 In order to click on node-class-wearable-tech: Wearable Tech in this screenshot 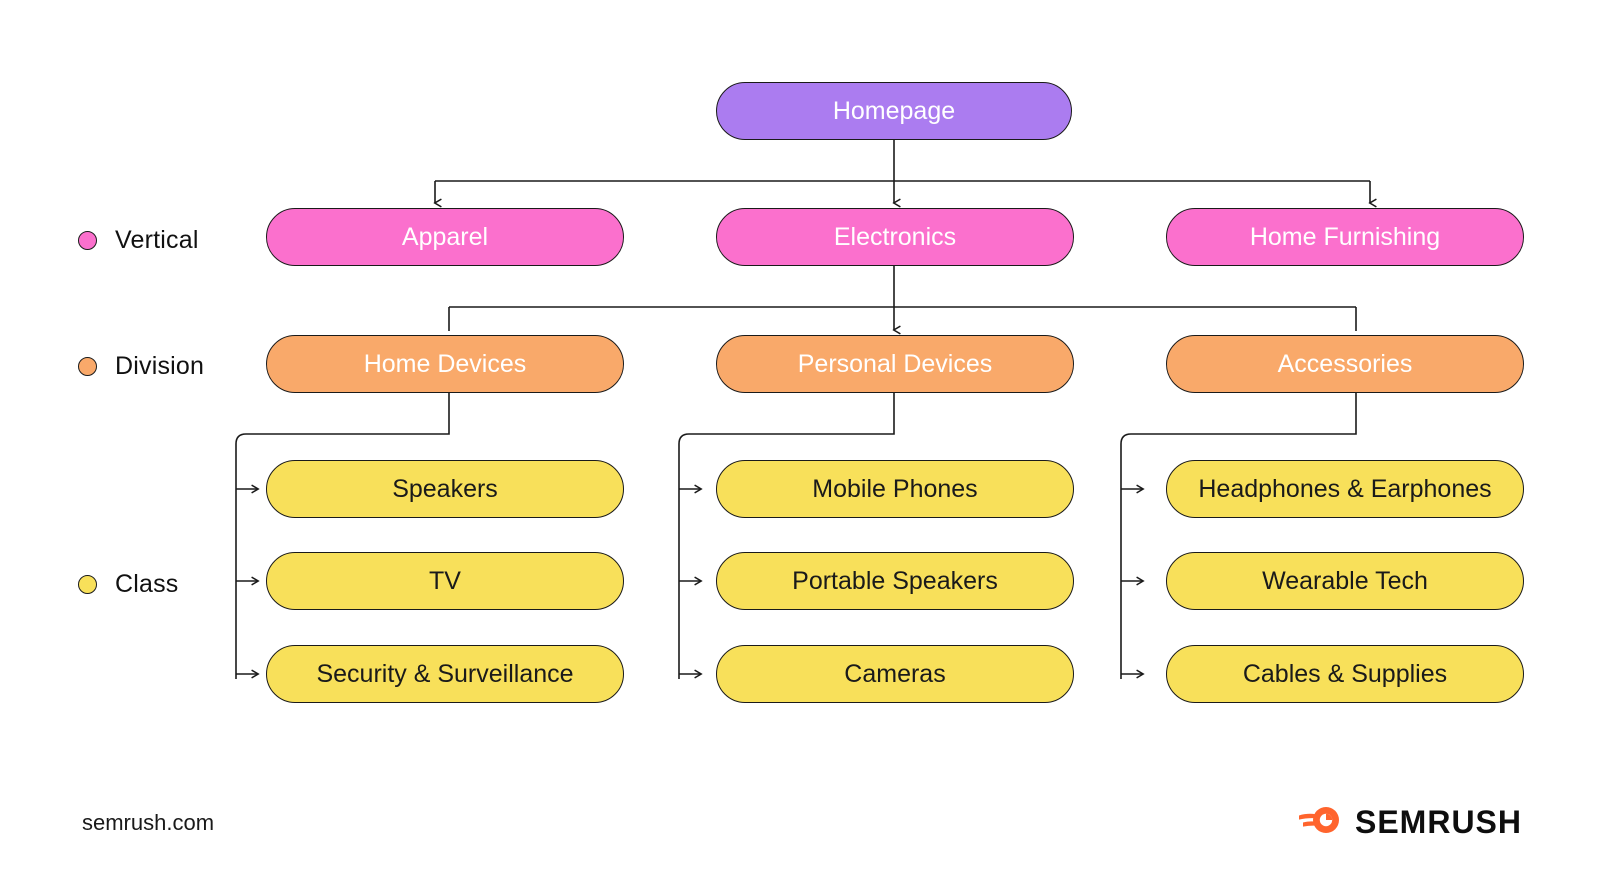, I will do `click(1345, 581)`.